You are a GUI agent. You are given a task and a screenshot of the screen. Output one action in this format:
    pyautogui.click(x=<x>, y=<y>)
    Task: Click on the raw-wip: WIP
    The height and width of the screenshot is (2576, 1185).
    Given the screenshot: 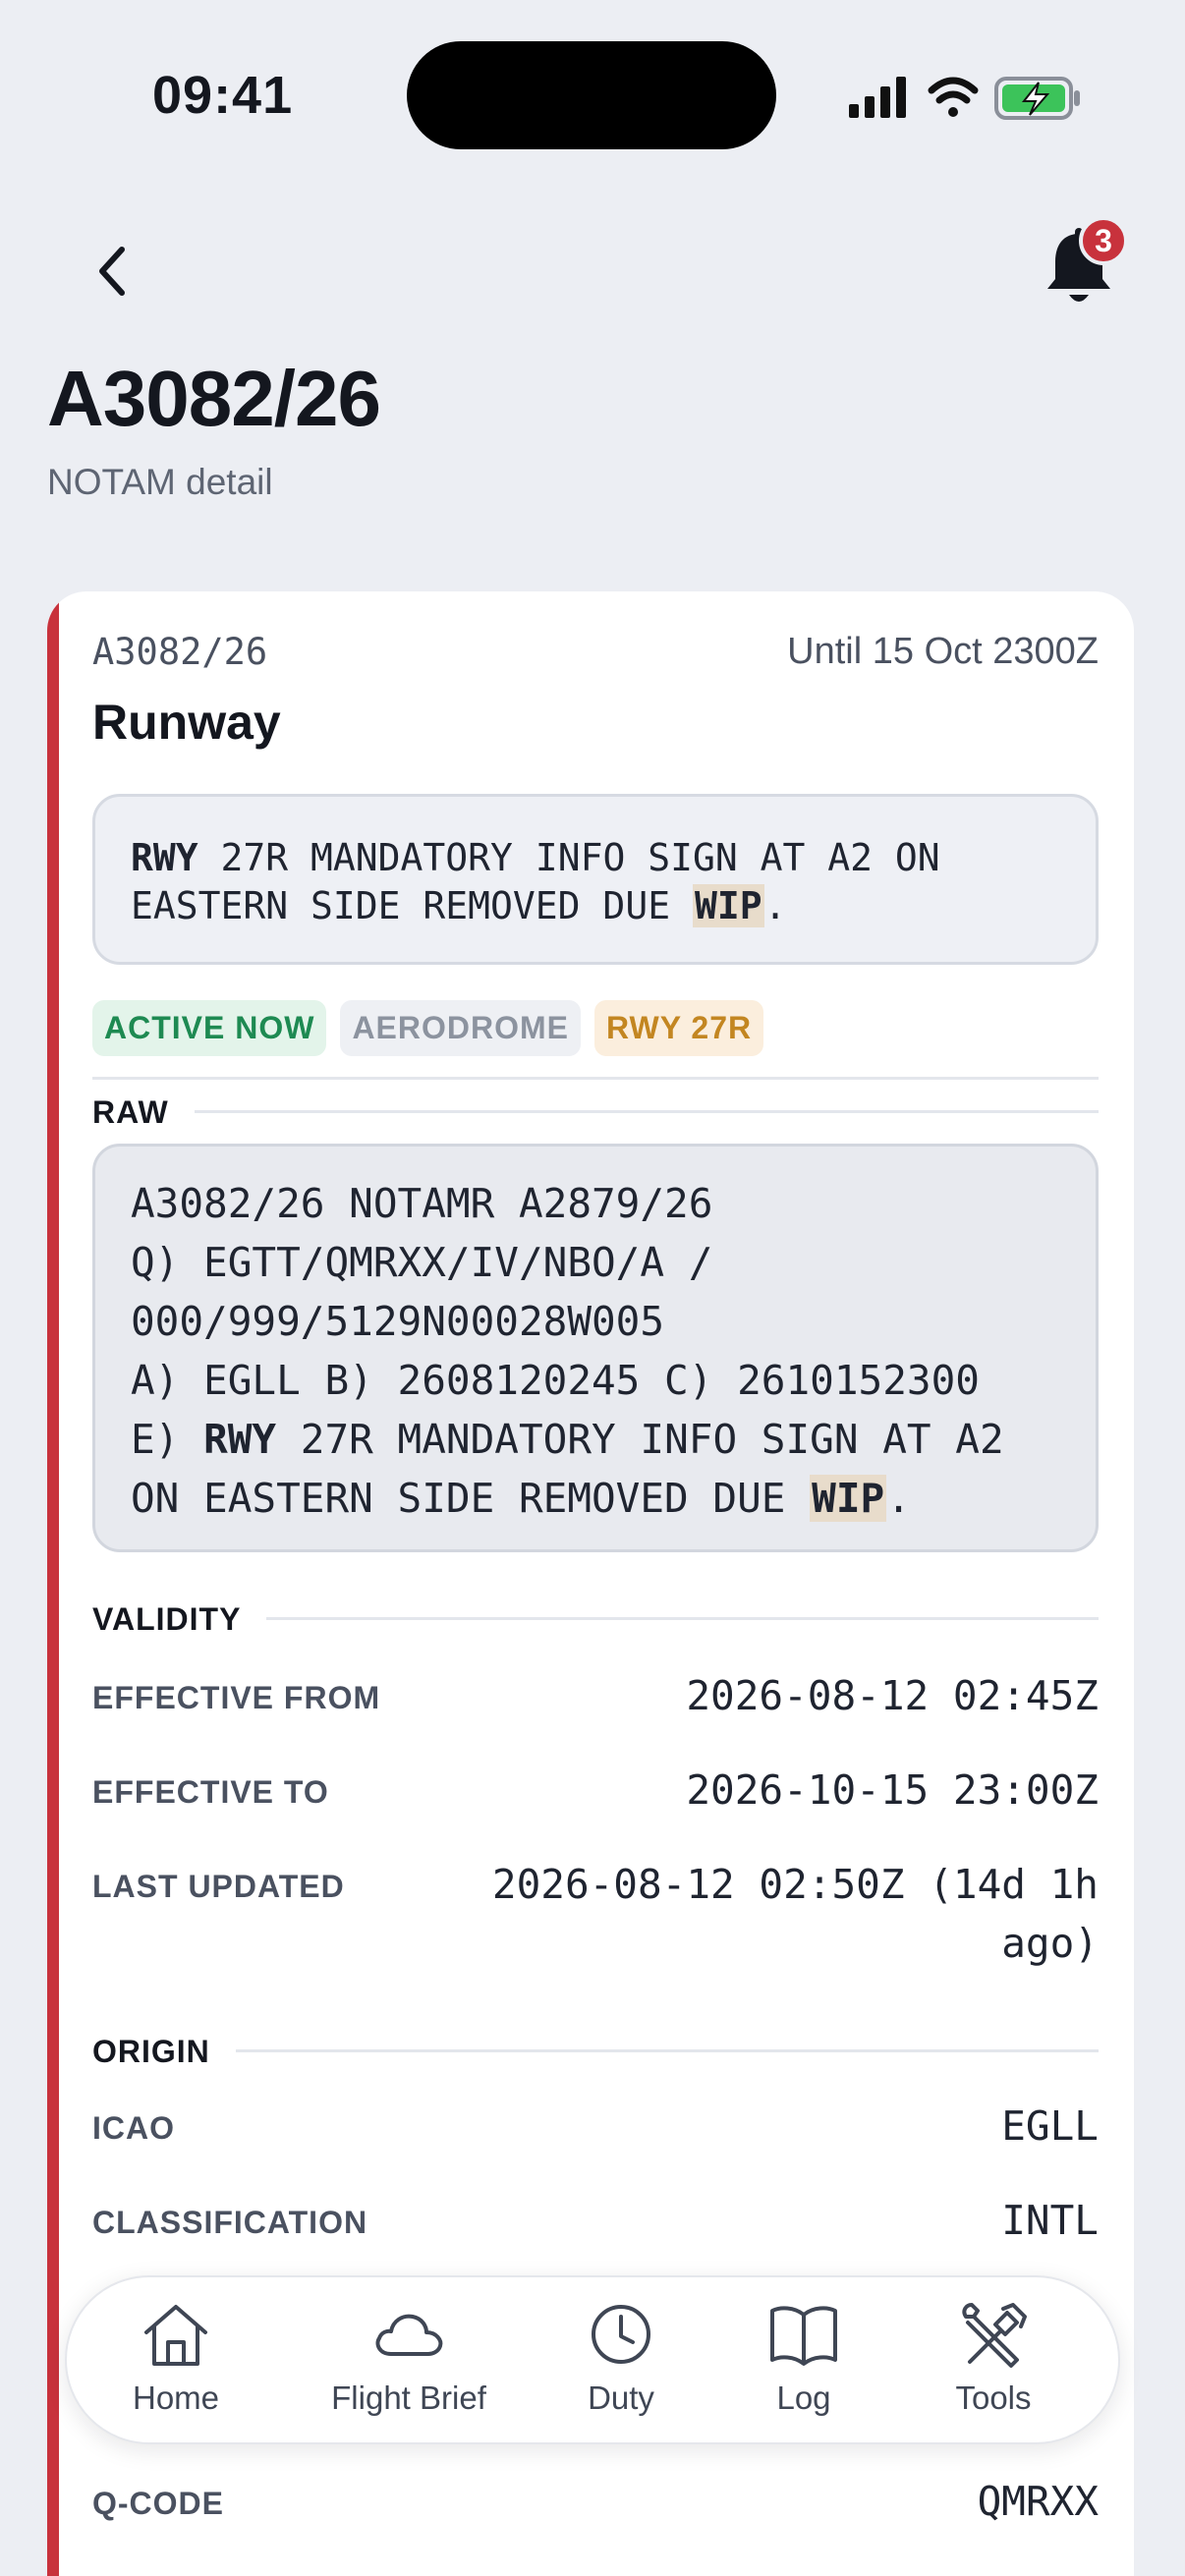 What is the action you would take?
    pyautogui.click(x=848, y=1498)
    